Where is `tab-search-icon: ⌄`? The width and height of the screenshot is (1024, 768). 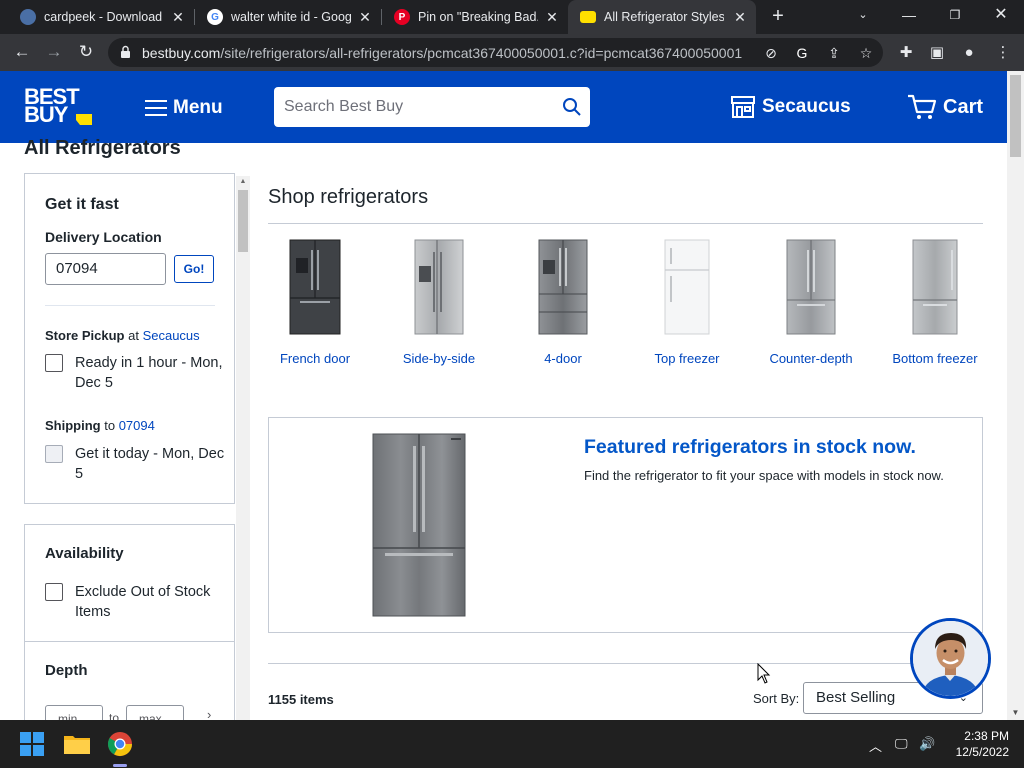
tab-search-icon: ⌄ is located at coordinates (863, 17).